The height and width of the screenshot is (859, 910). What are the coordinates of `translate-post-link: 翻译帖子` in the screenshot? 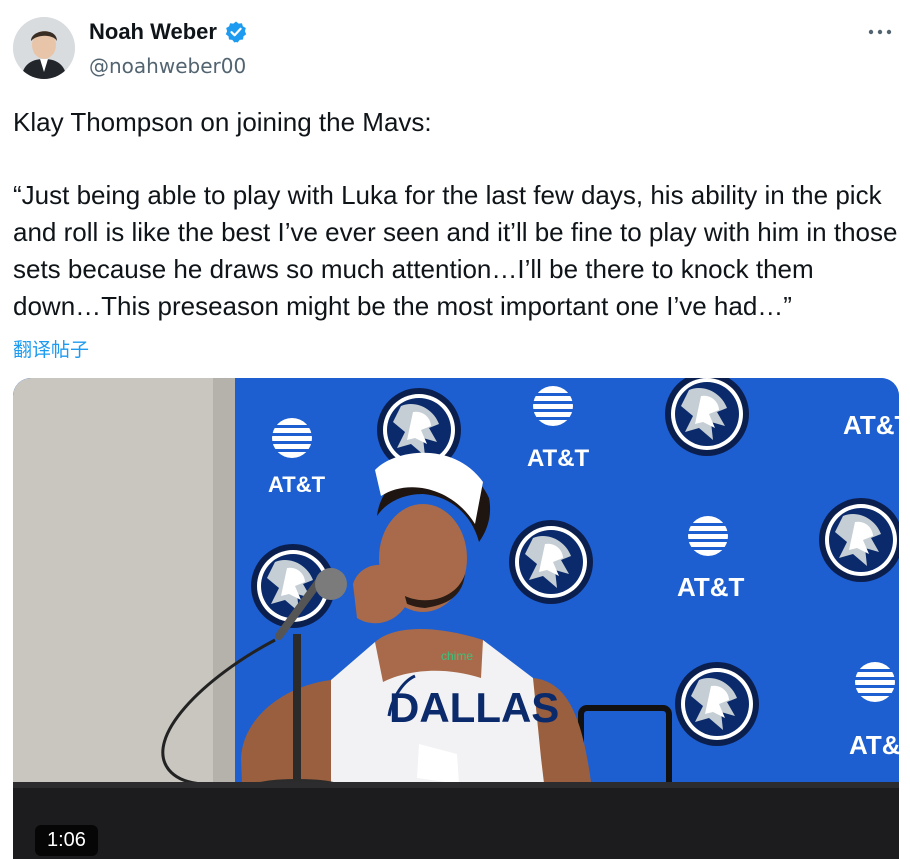 It's located at (51, 348).